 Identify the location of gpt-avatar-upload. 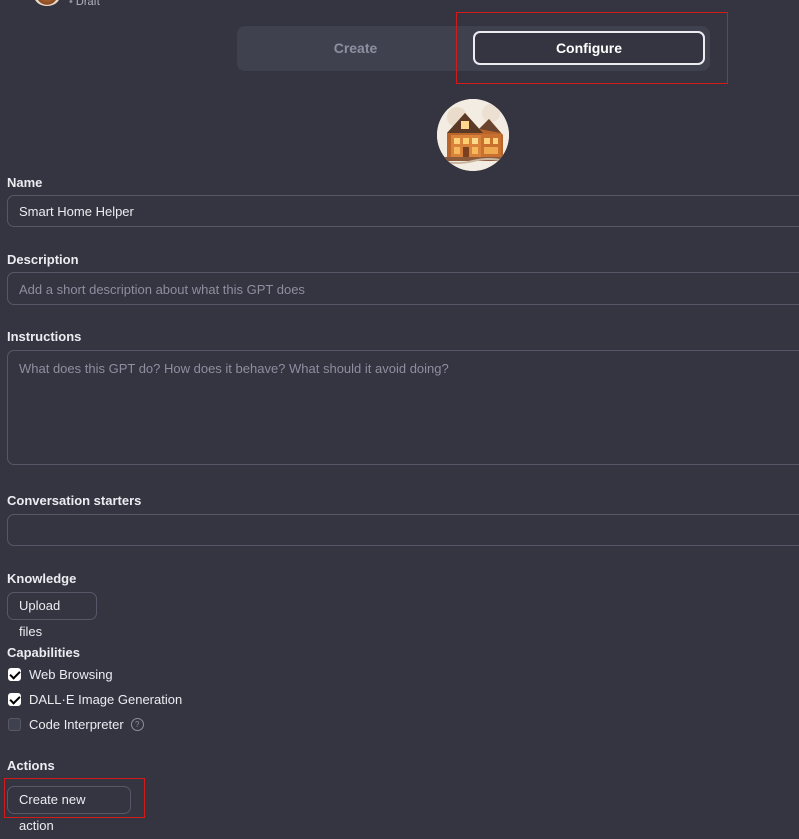
(473, 135).